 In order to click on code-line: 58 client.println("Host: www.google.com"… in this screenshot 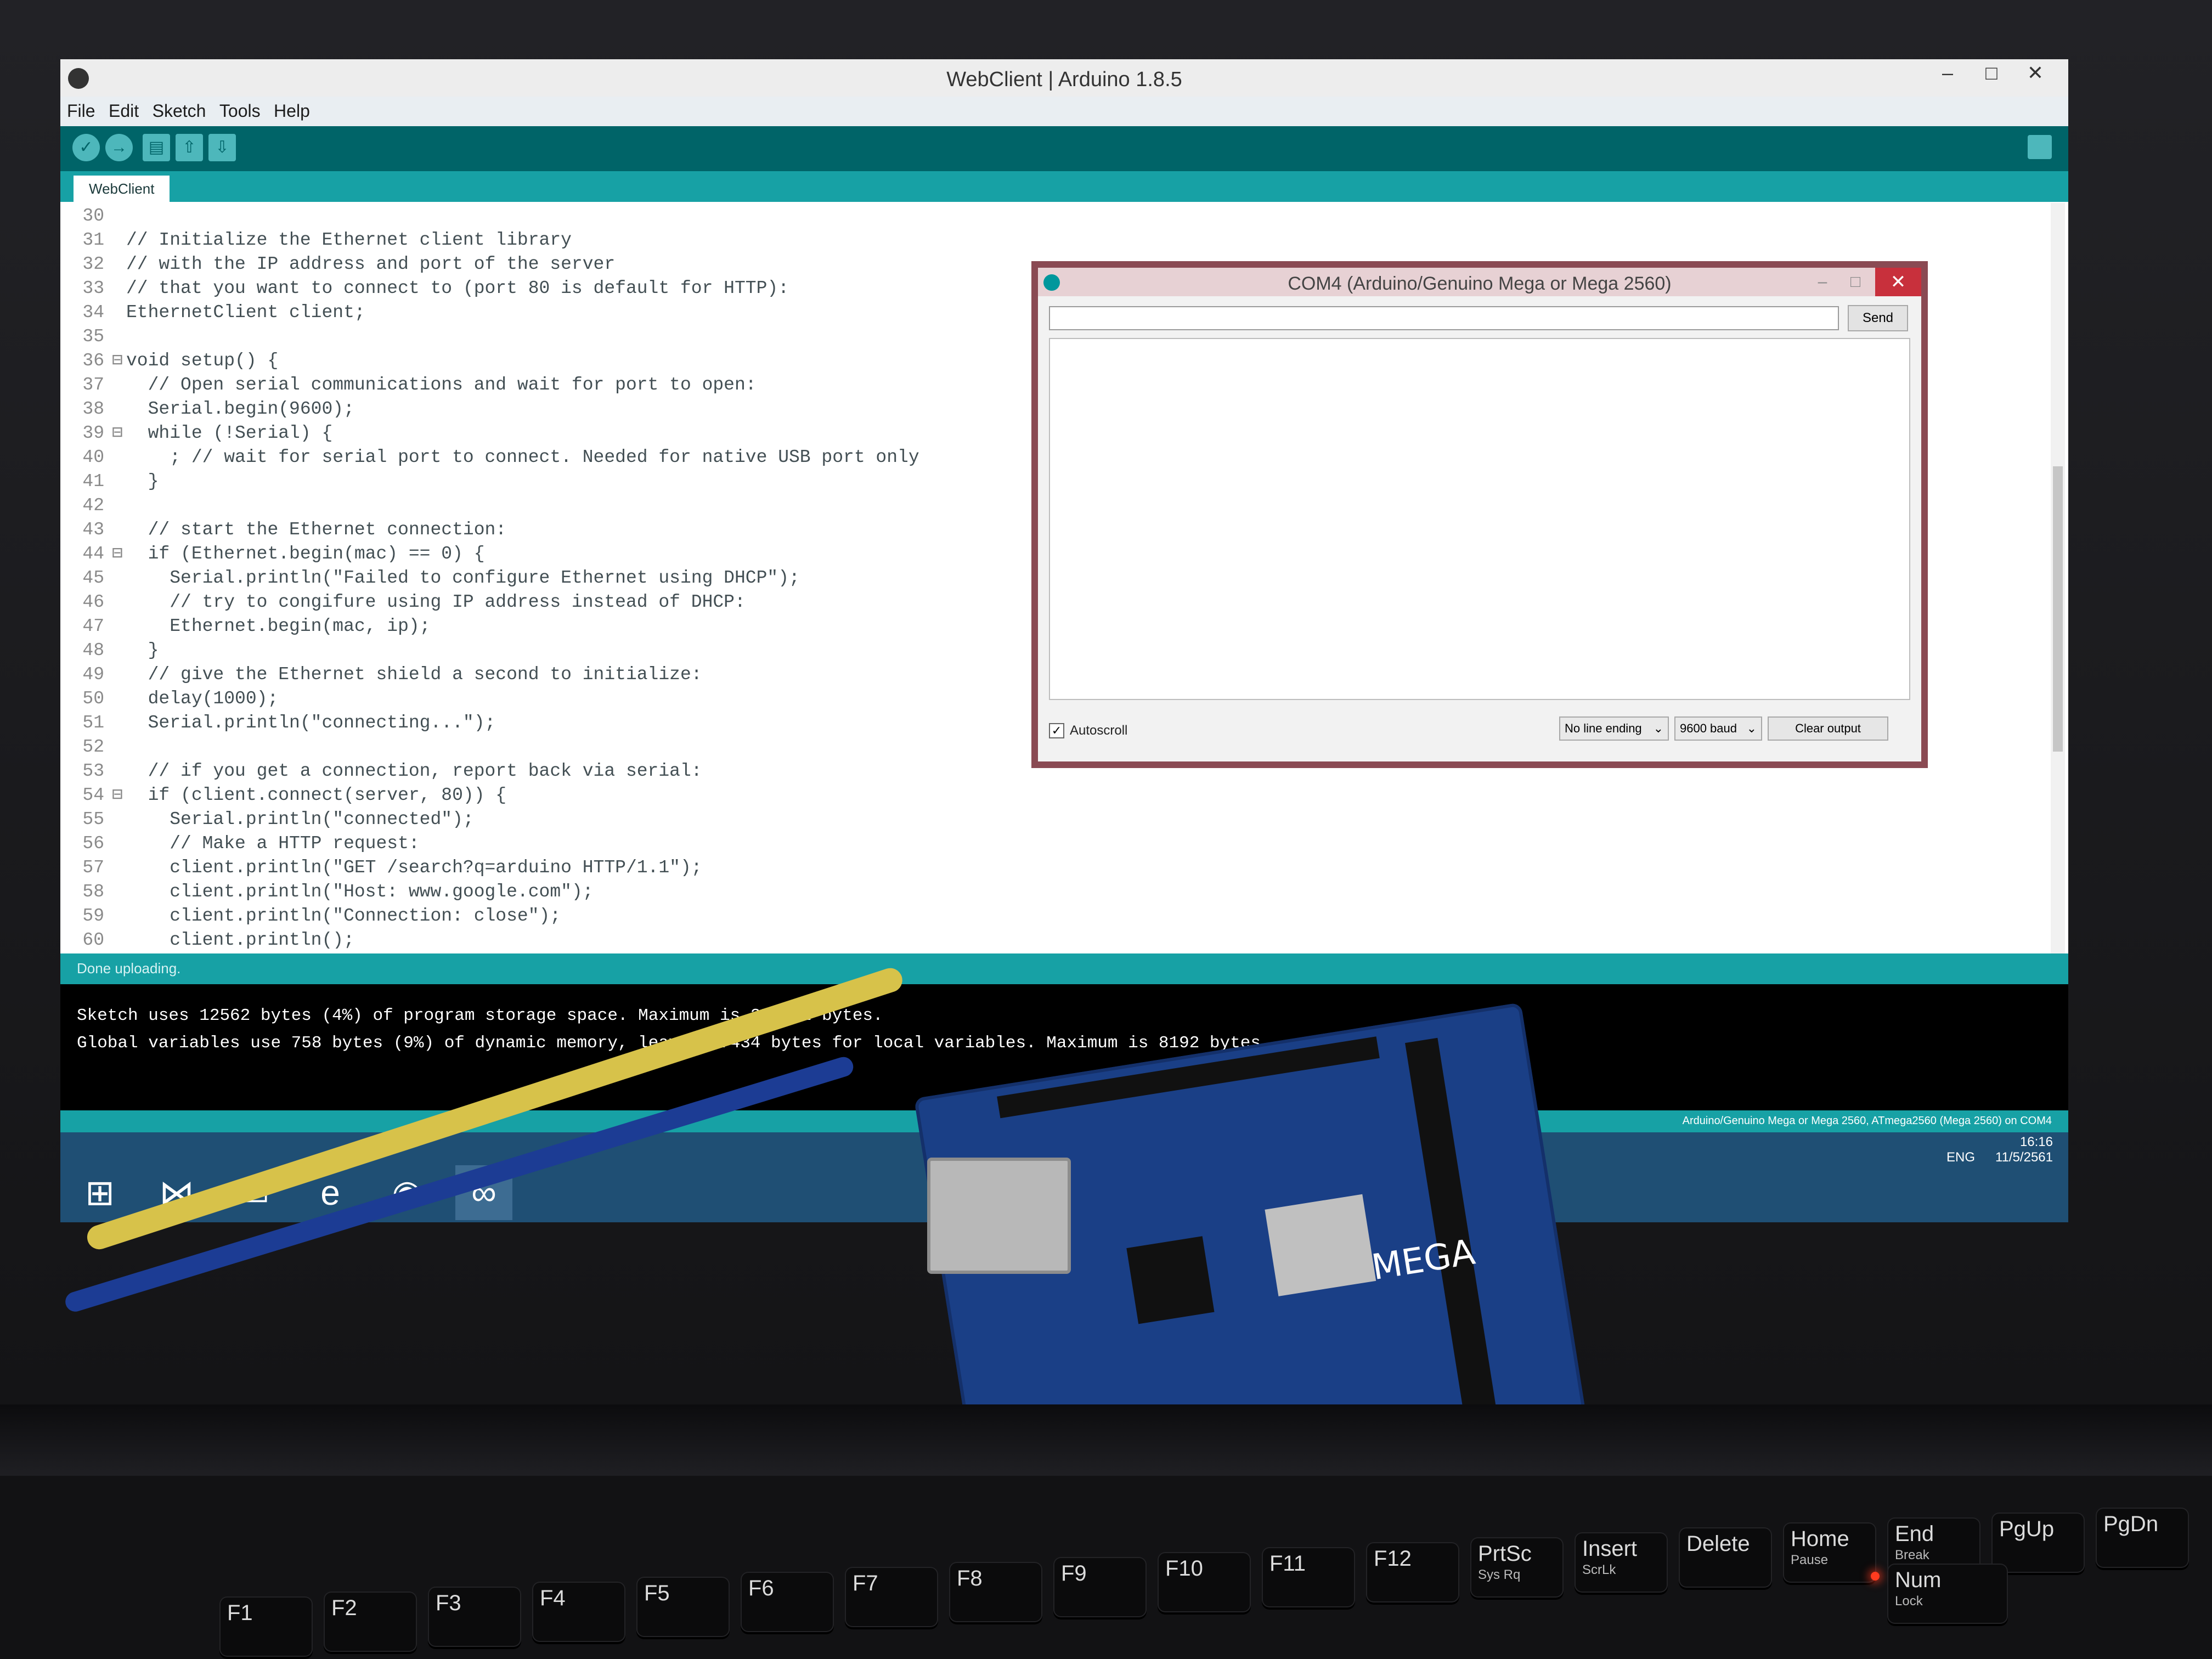, I will do `click(326, 892)`.